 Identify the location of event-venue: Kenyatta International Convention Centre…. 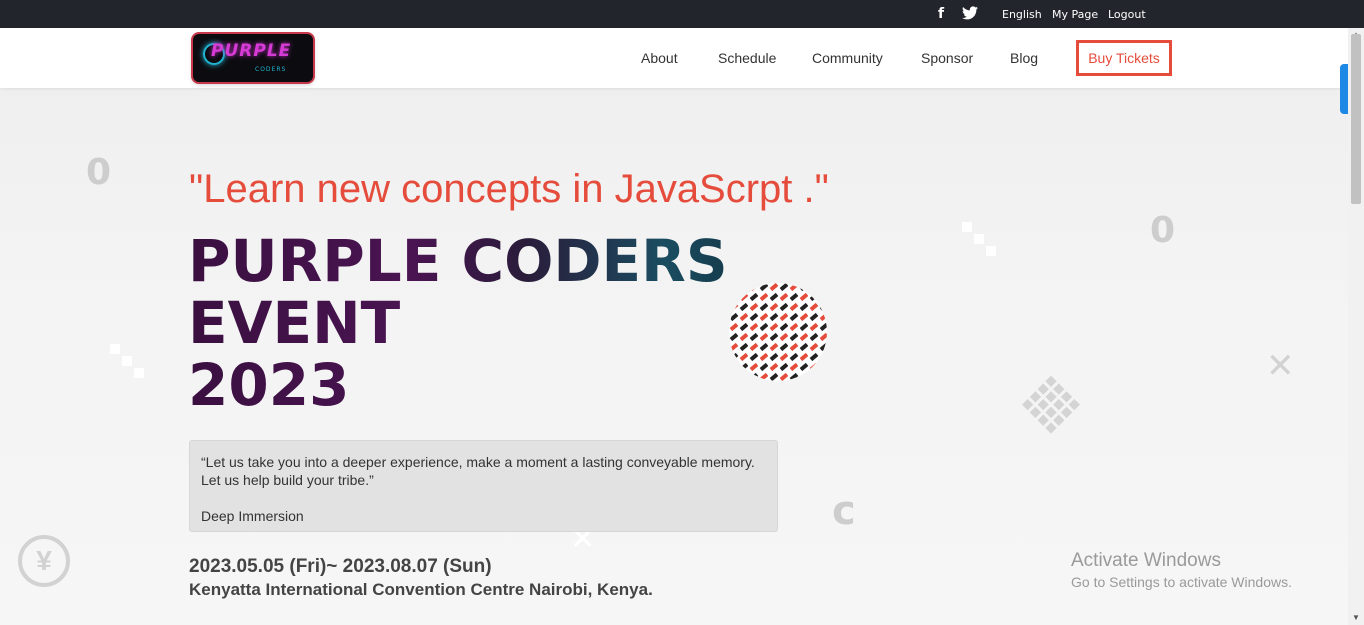
(421, 589).